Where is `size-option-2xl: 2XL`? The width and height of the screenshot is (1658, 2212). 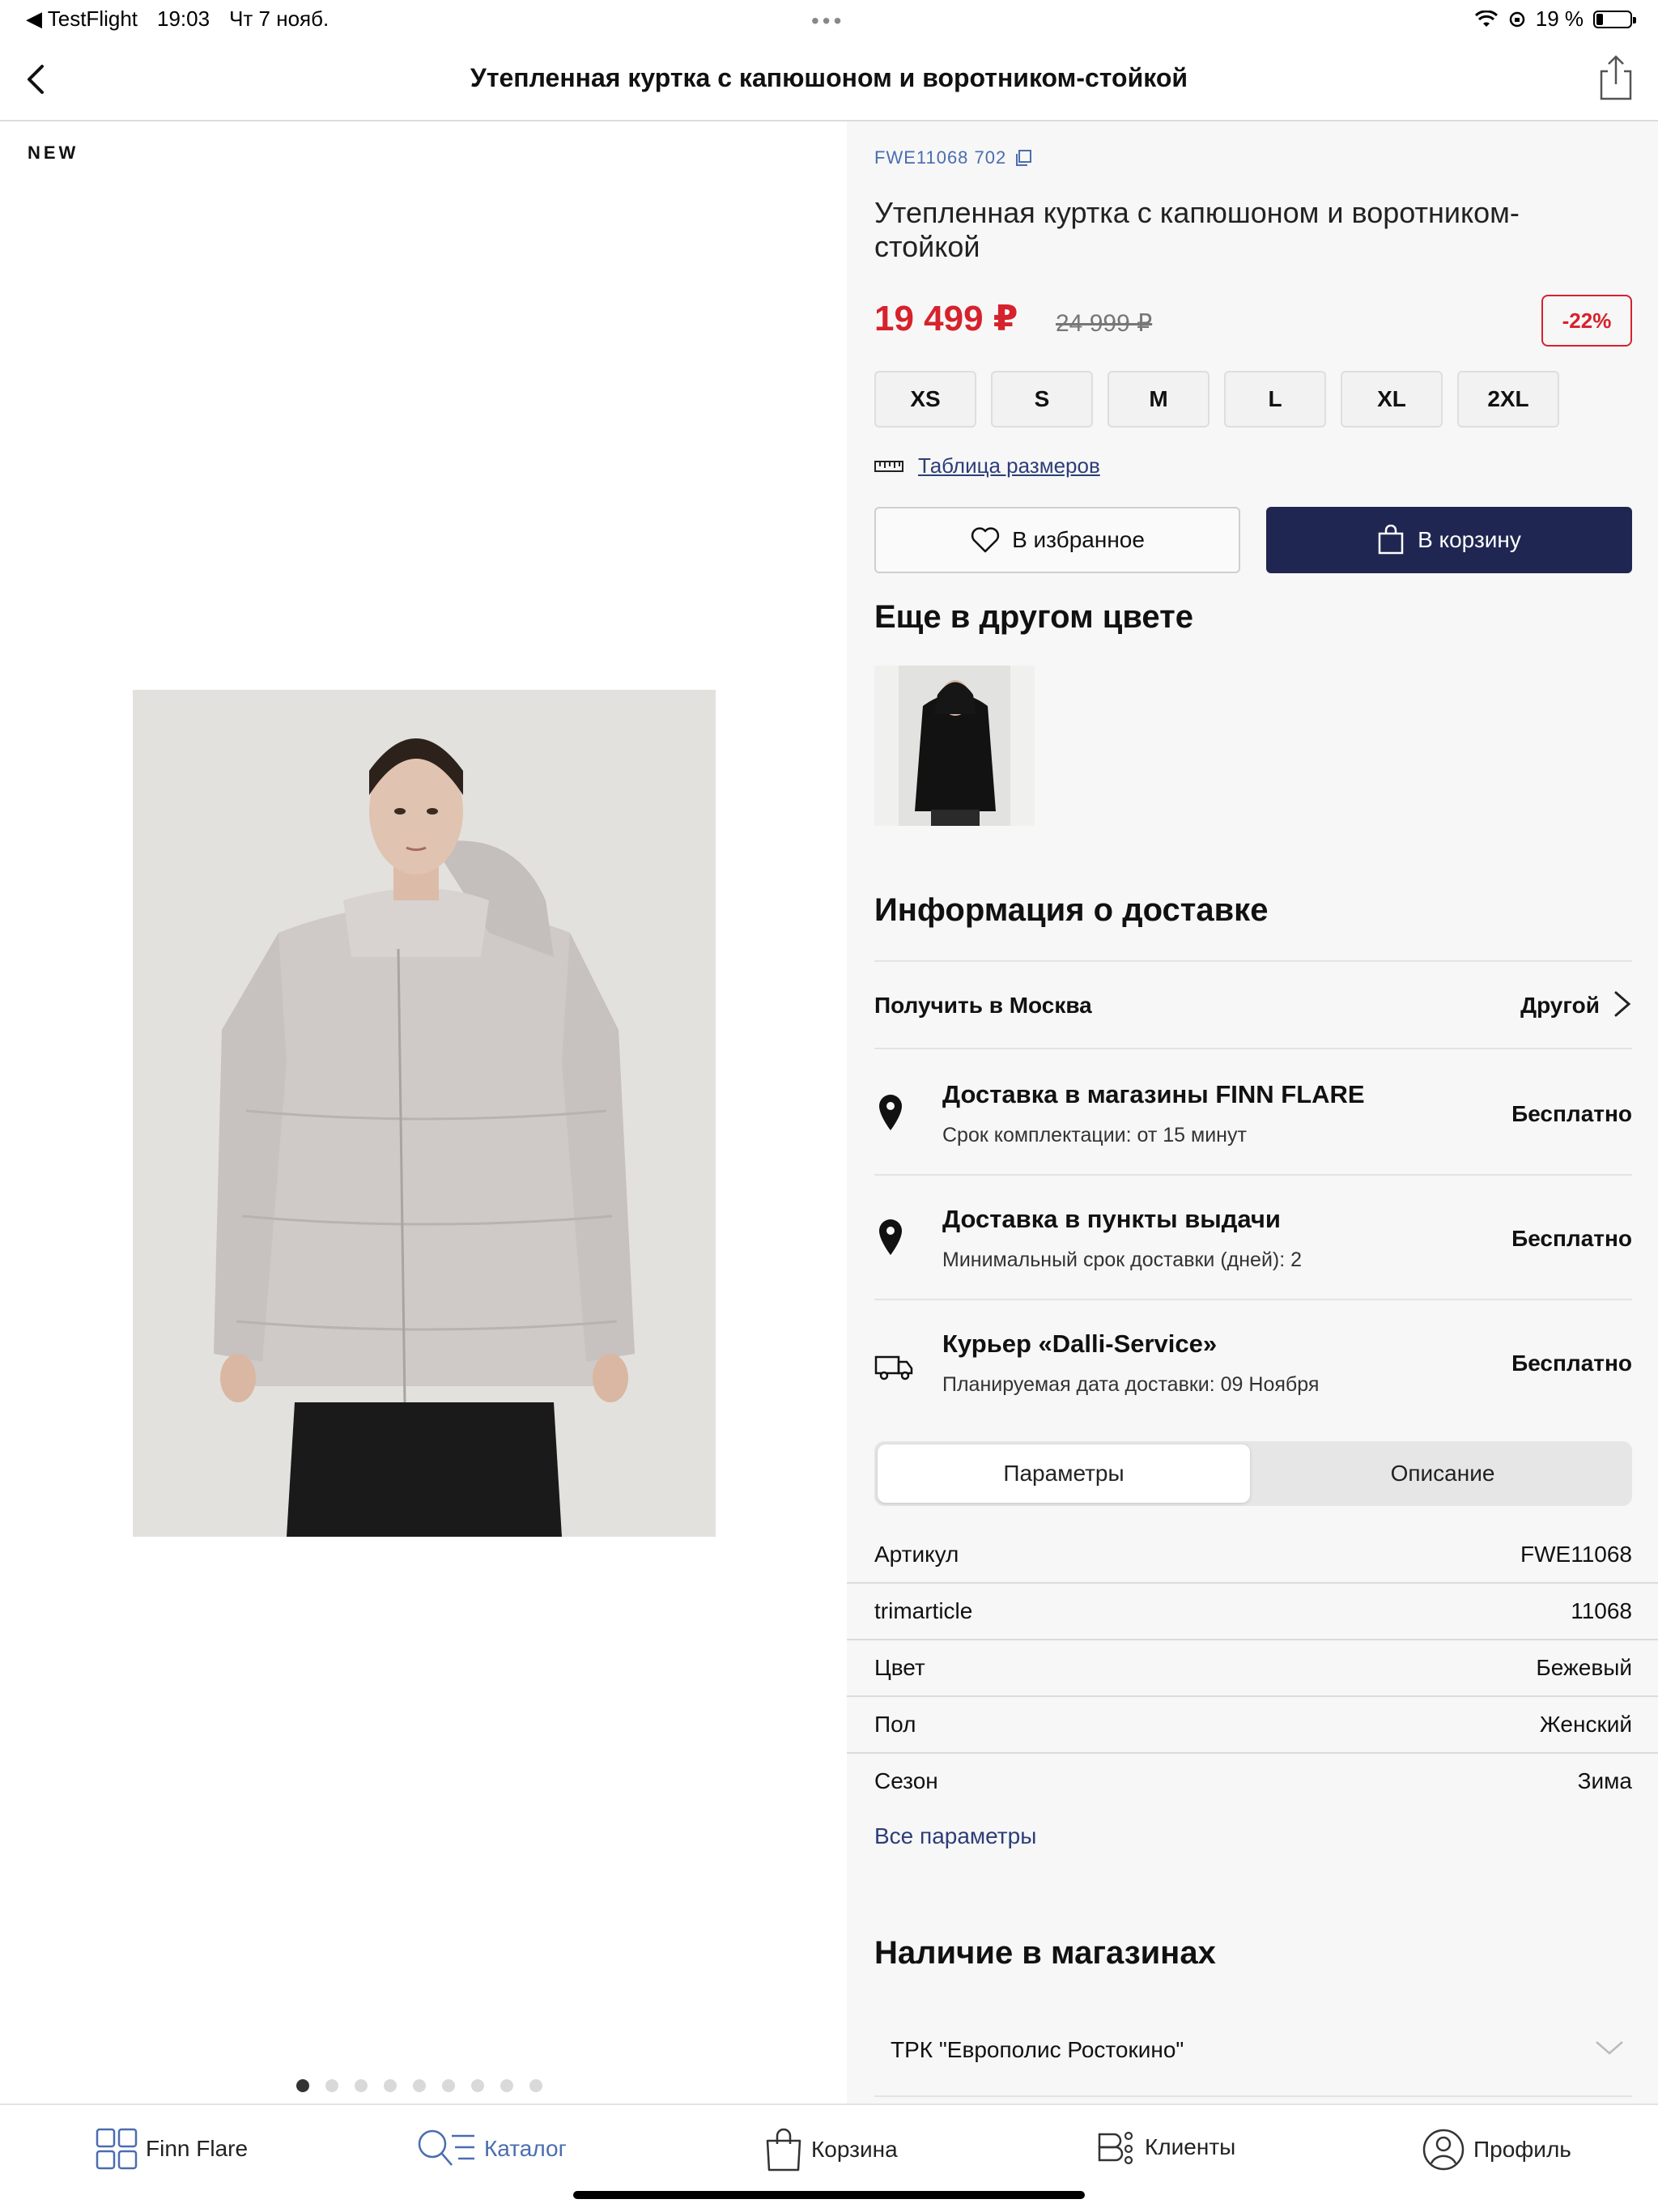 size-option-2xl: 2XL is located at coordinates (1508, 400).